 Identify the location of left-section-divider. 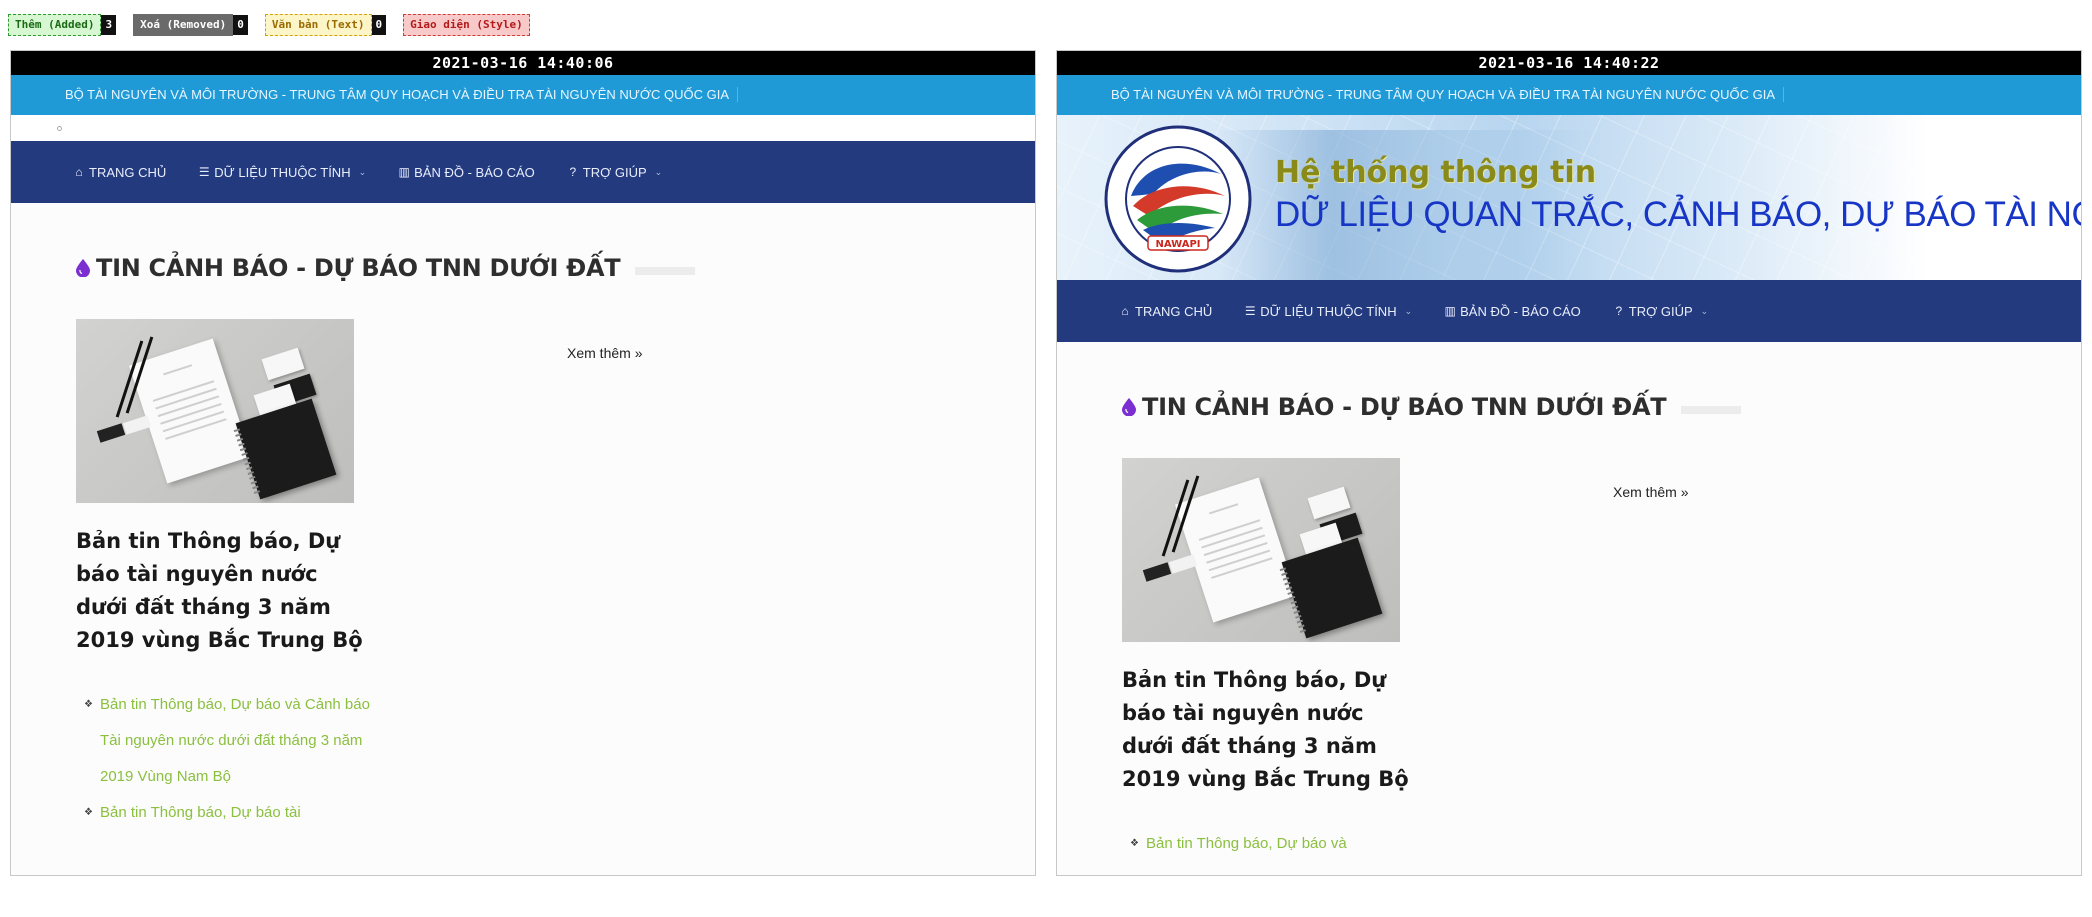
(665, 271).